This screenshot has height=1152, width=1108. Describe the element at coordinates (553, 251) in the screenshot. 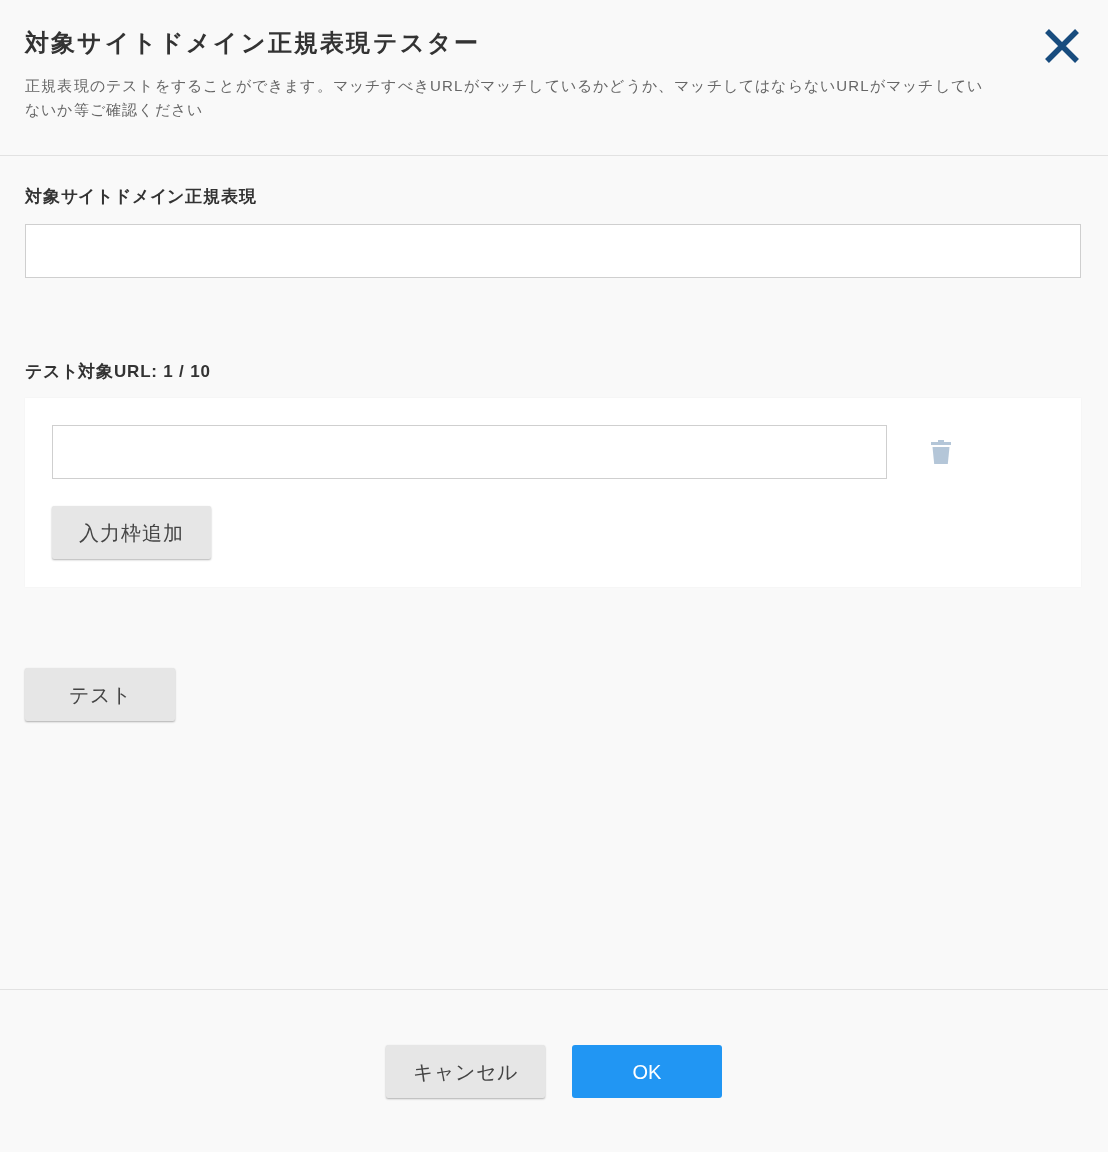

I see `regex-input-field` at that location.